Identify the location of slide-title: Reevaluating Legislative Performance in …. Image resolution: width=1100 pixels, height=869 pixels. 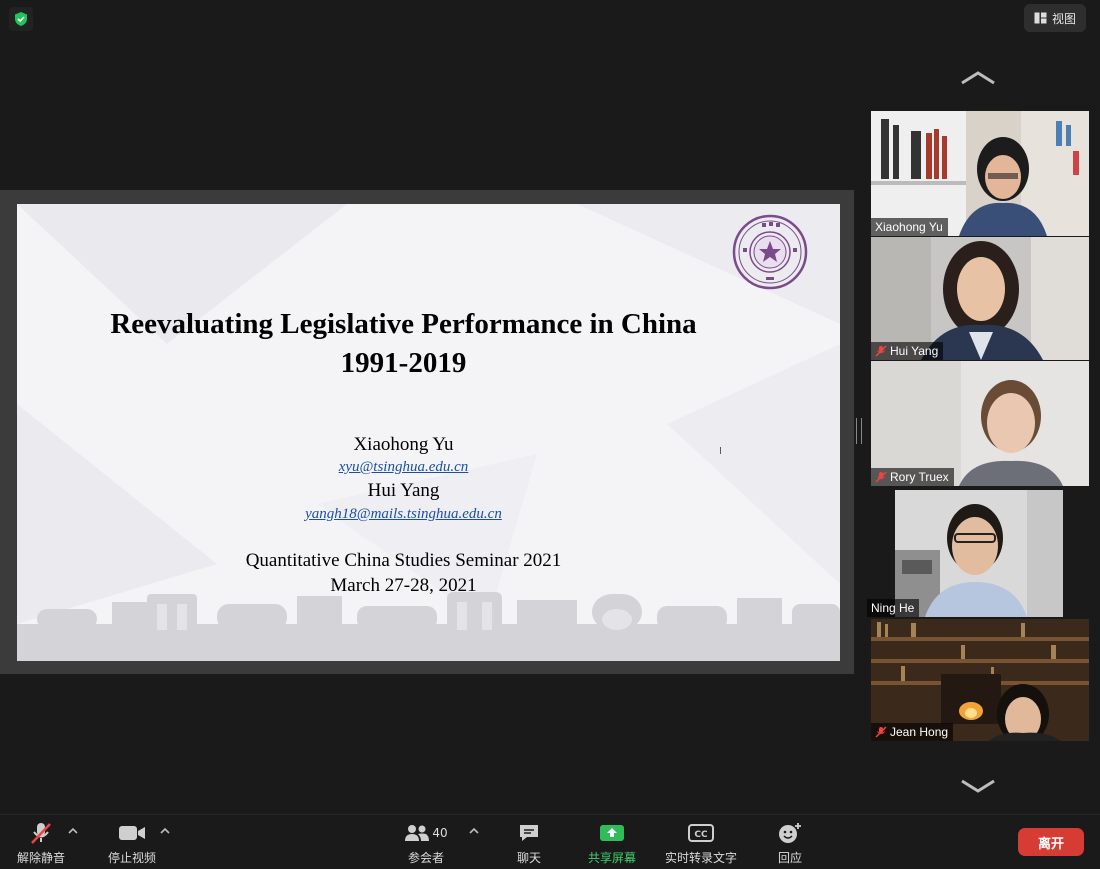
(403, 324).